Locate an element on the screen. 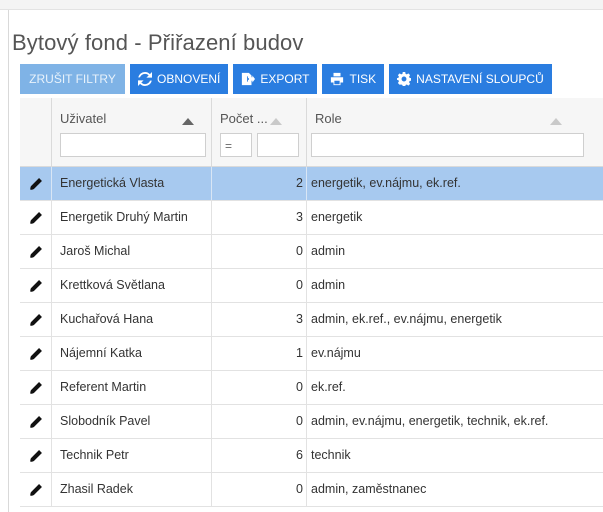  print-label: TISK is located at coordinates (363, 79).